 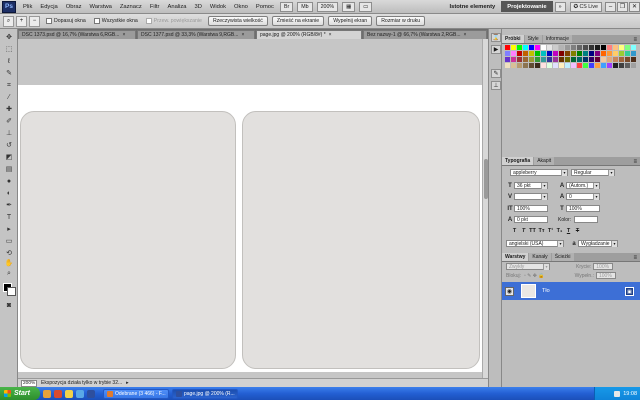 What do you see at coordinates (9, 205) in the screenshot?
I see `pen-tool-icon: ✒` at bounding box center [9, 205].